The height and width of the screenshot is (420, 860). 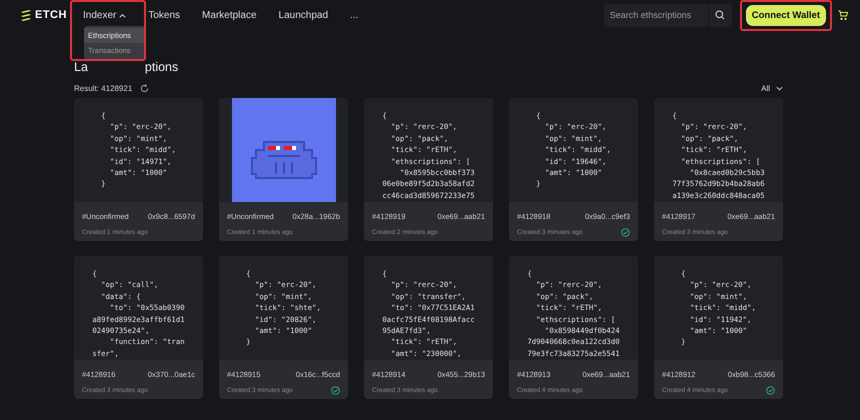 What do you see at coordinates (103, 88) in the screenshot?
I see `result-count: Result: 4128921` at bounding box center [103, 88].